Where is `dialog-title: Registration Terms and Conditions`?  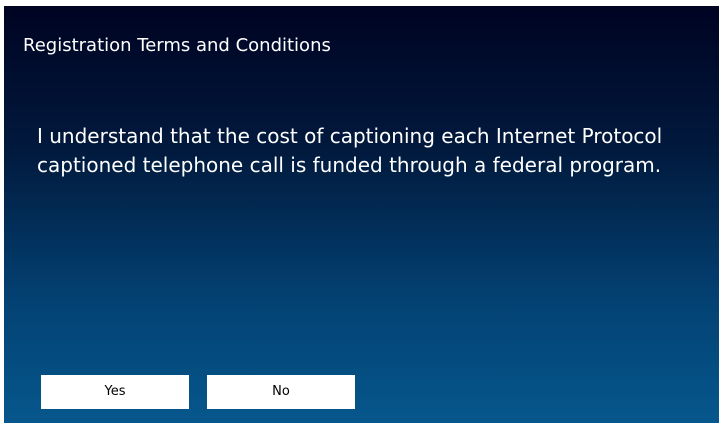 dialog-title: Registration Terms and Conditions is located at coordinates (177, 45).